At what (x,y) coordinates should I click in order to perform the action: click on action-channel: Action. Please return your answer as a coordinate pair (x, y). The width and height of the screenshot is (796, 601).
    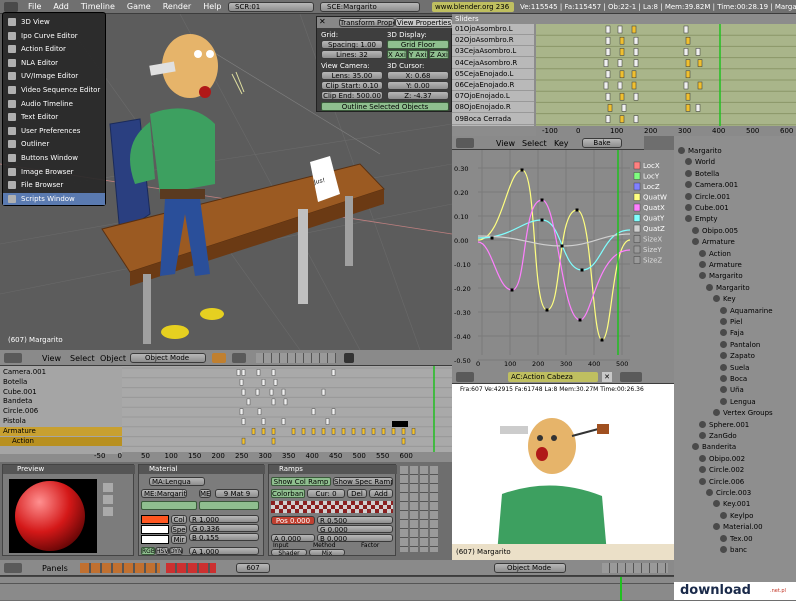
    Looking at the image, I should click on (61, 441).